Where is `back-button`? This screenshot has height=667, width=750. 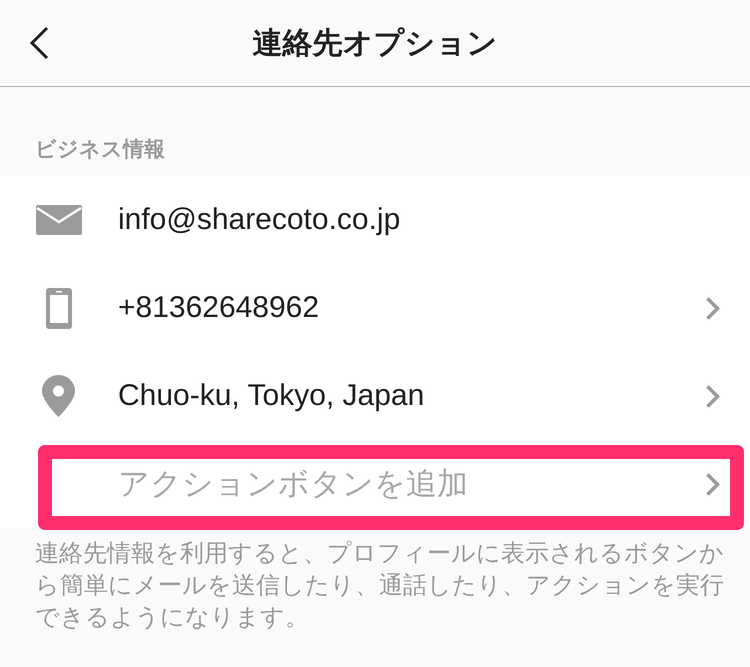
back-button is located at coordinates (39, 43).